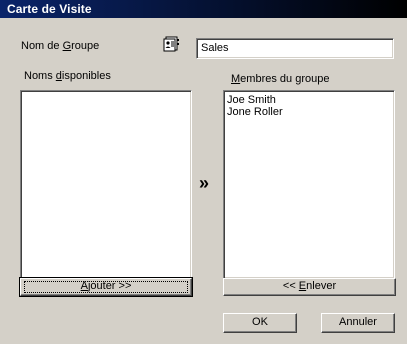  Describe the element at coordinates (60, 46) in the screenshot. I see `group-name-label: Nom de Groupe` at that location.